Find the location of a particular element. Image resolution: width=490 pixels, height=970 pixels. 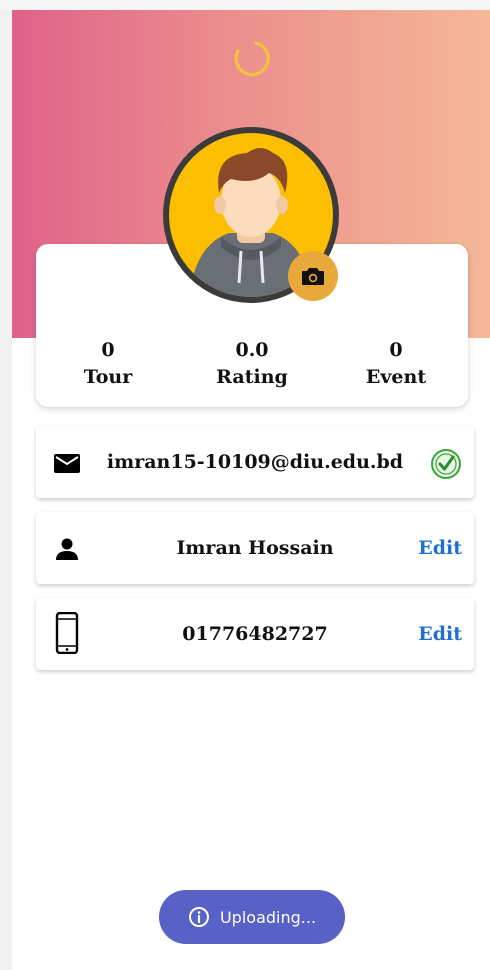

email-value: imran15-10109@diu.edu.bd is located at coordinates (255, 462).